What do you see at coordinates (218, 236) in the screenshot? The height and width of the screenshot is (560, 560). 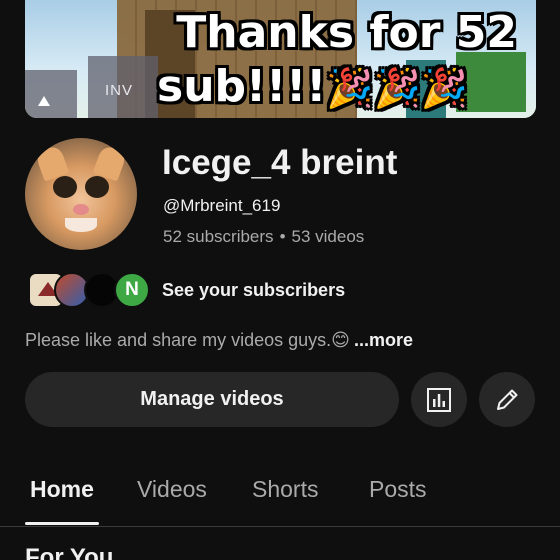 I see `subscriber-count: 52 subscribers` at bounding box center [218, 236].